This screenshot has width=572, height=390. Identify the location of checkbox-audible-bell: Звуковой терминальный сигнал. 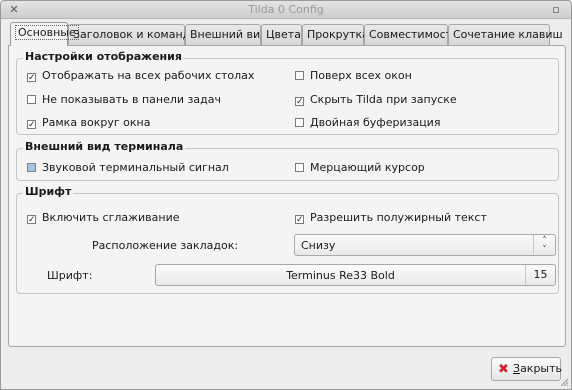
(128, 168).